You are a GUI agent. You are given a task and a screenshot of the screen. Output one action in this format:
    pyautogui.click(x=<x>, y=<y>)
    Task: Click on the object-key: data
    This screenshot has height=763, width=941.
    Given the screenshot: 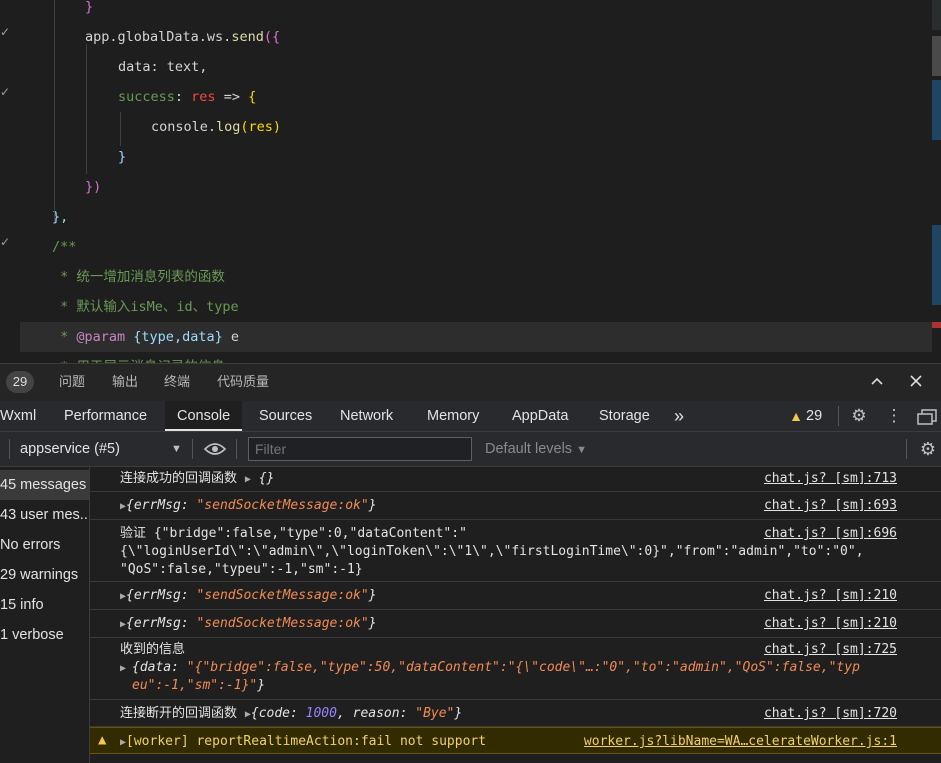 What is the action you would take?
    pyautogui.click(x=155, y=667)
    